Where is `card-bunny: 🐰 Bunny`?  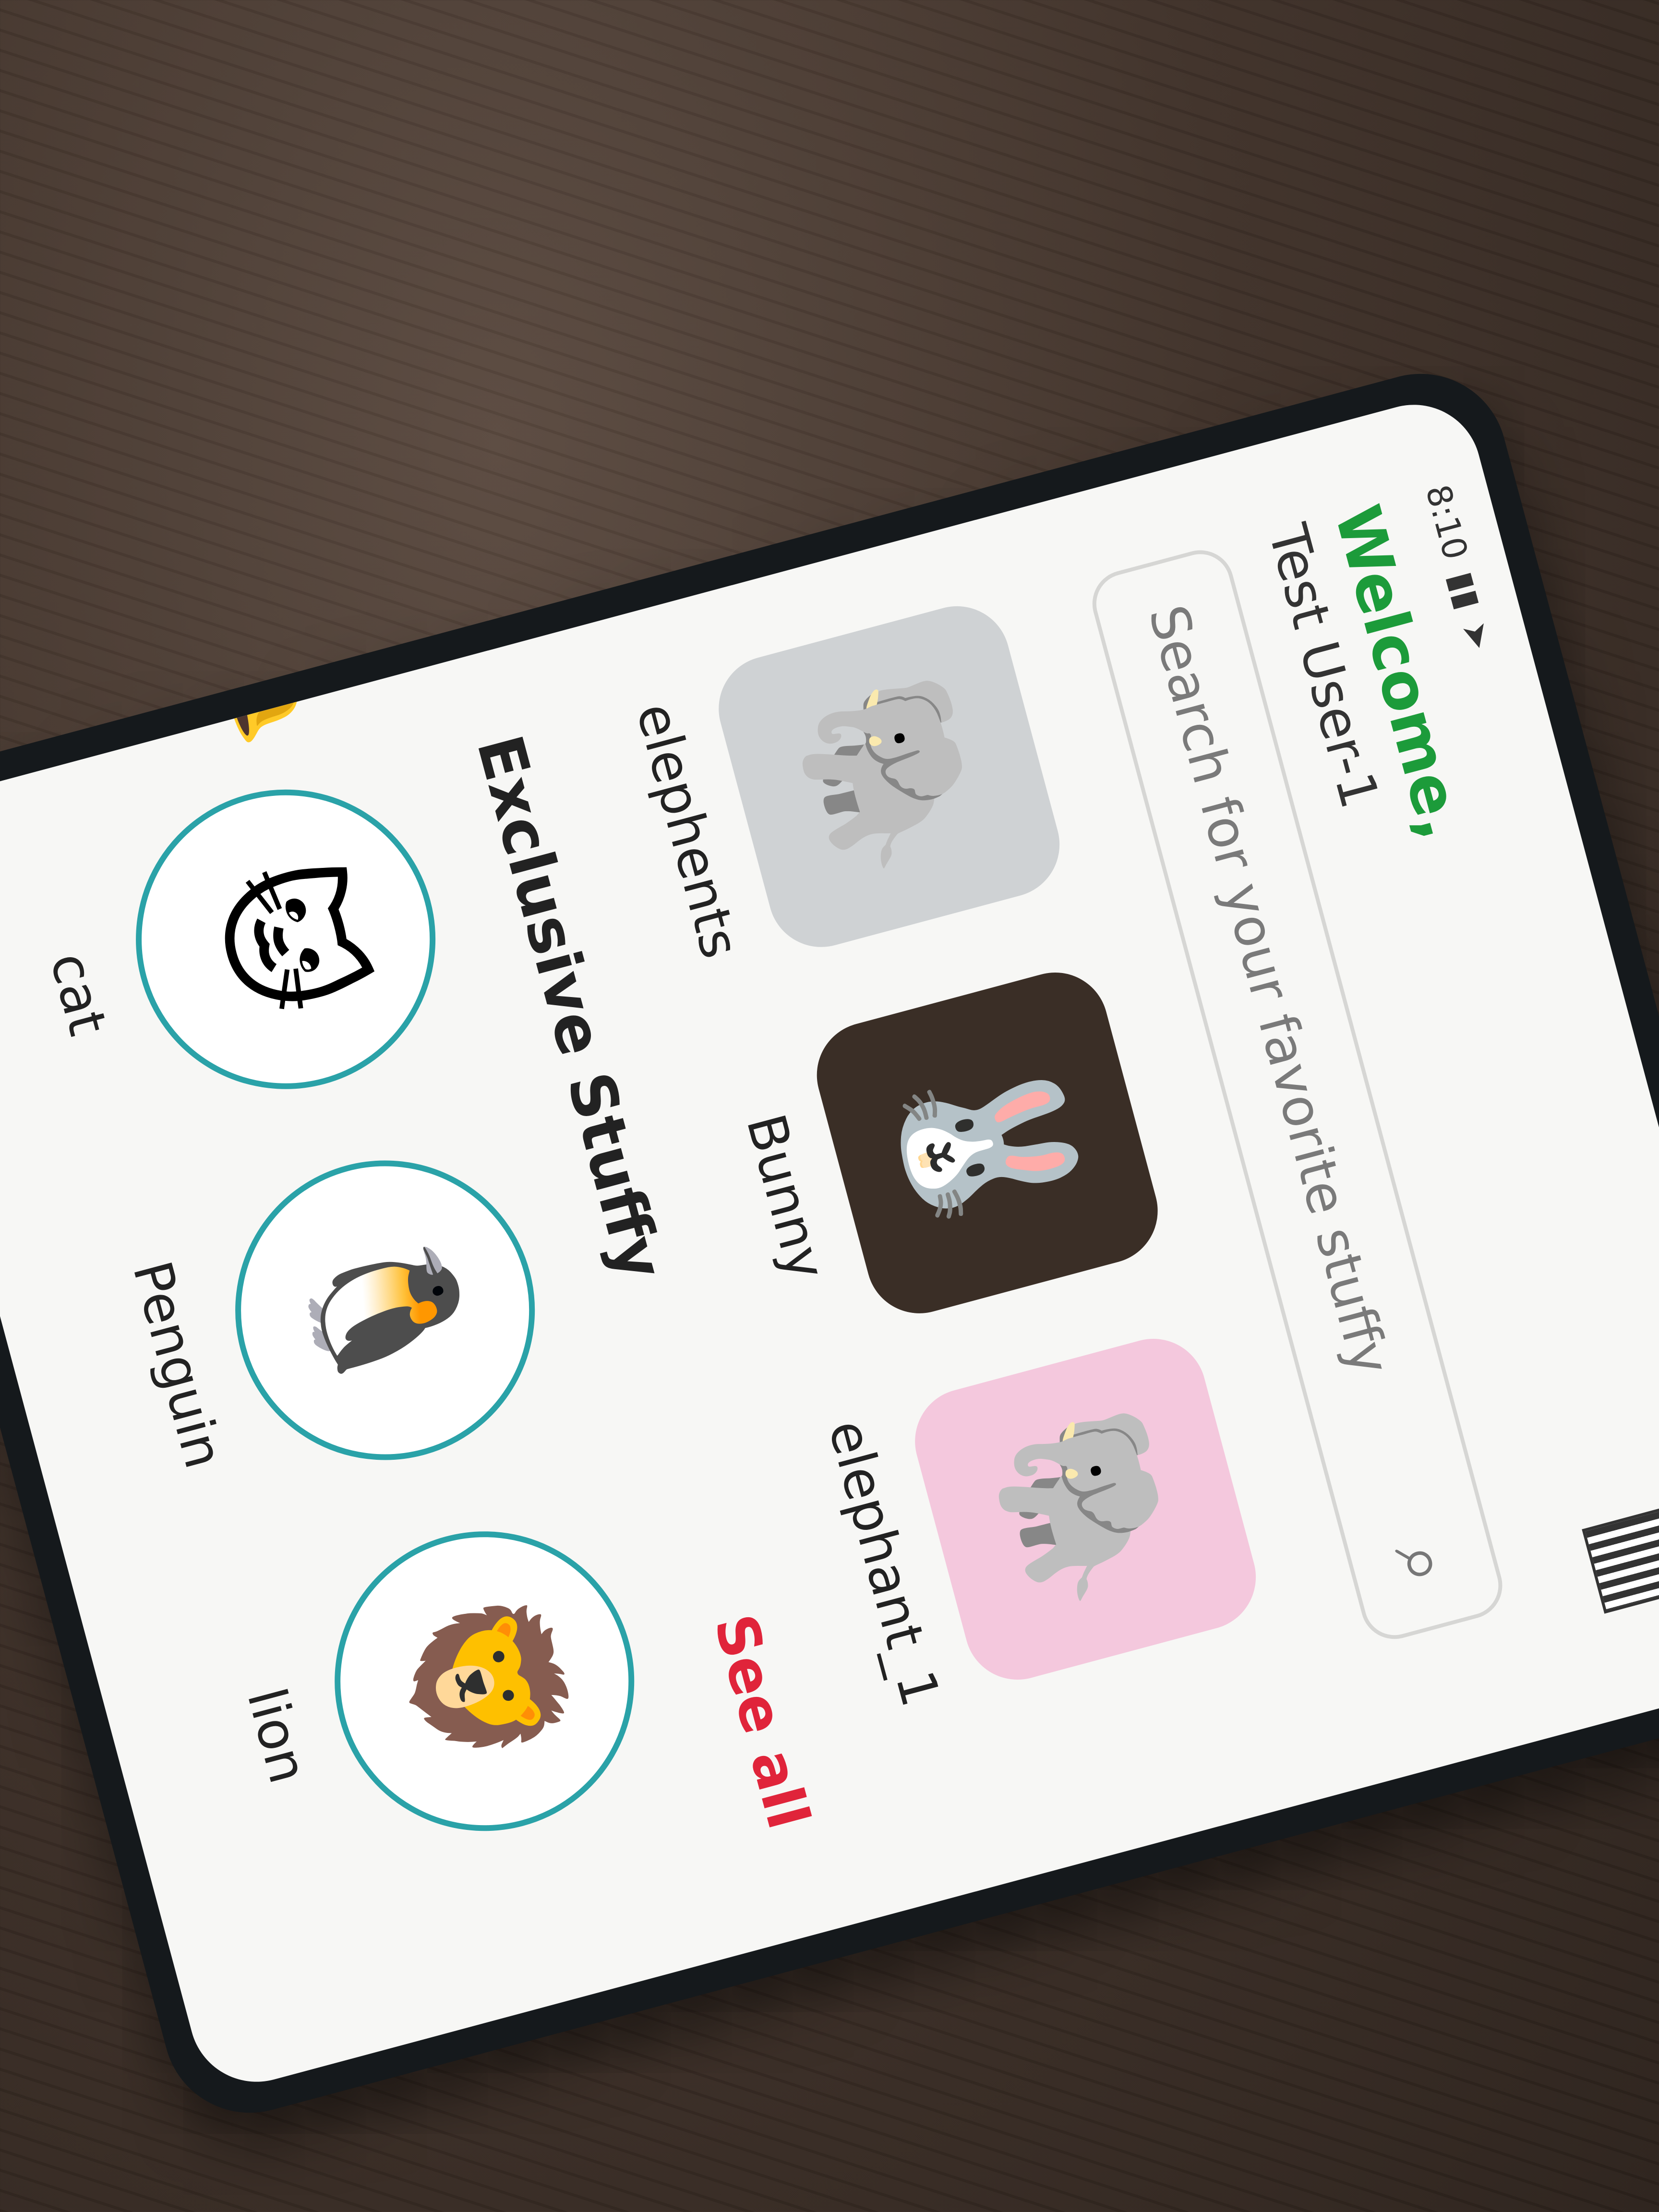 card-bunny: 🐰 Bunny is located at coordinates (944, 1154).